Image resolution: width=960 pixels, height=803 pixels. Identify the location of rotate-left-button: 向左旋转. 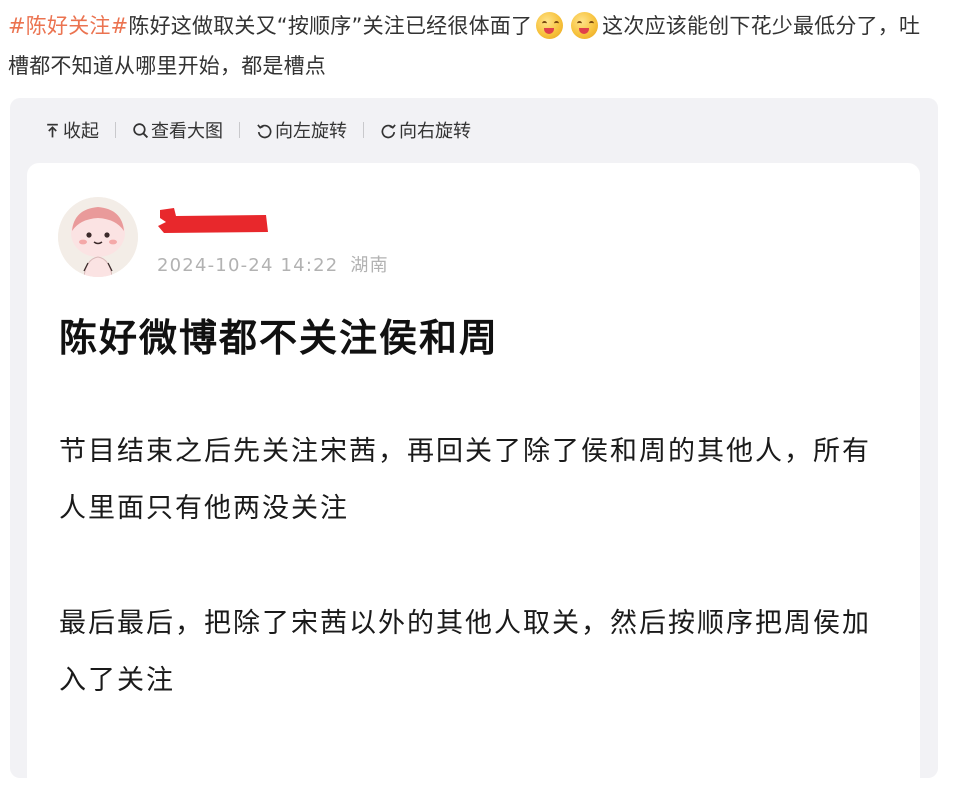
(301, 130).